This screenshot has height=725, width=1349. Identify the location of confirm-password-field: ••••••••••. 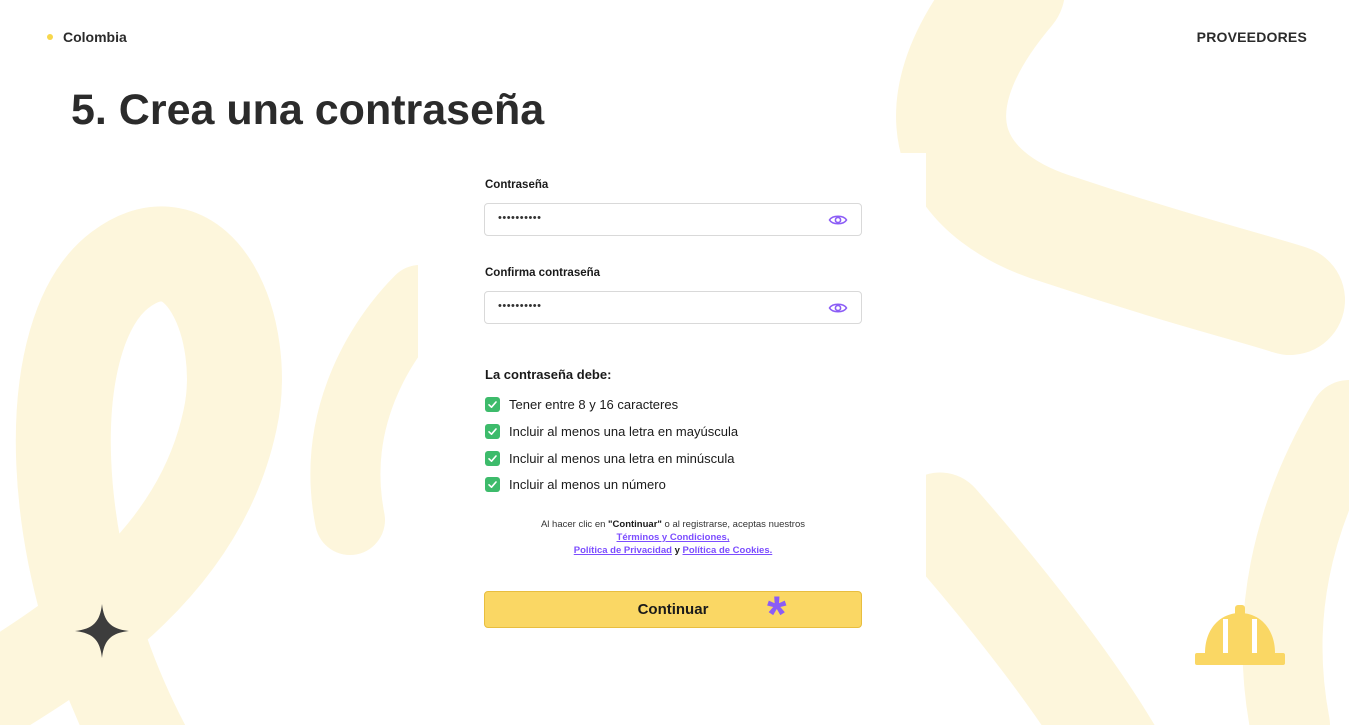
(673, 307).